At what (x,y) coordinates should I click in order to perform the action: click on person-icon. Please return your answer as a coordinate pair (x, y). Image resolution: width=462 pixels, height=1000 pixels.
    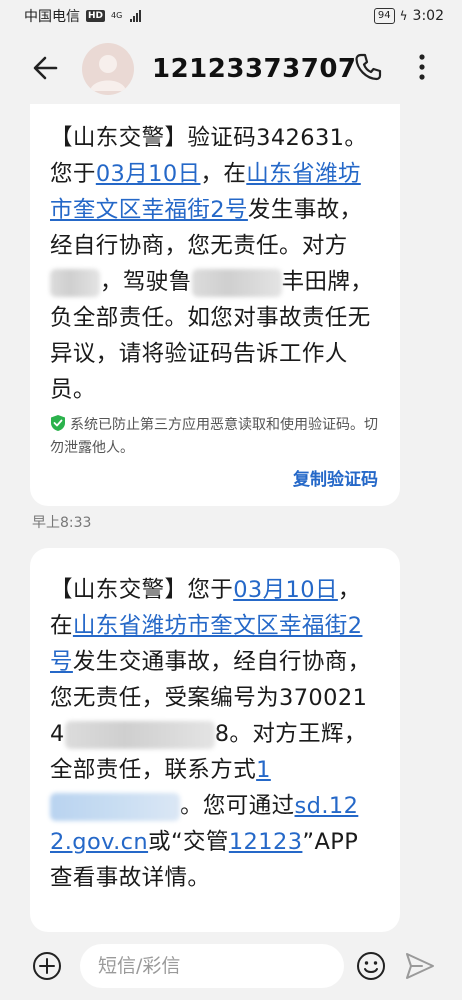
    Looking at the image, I should click on (108, 73).